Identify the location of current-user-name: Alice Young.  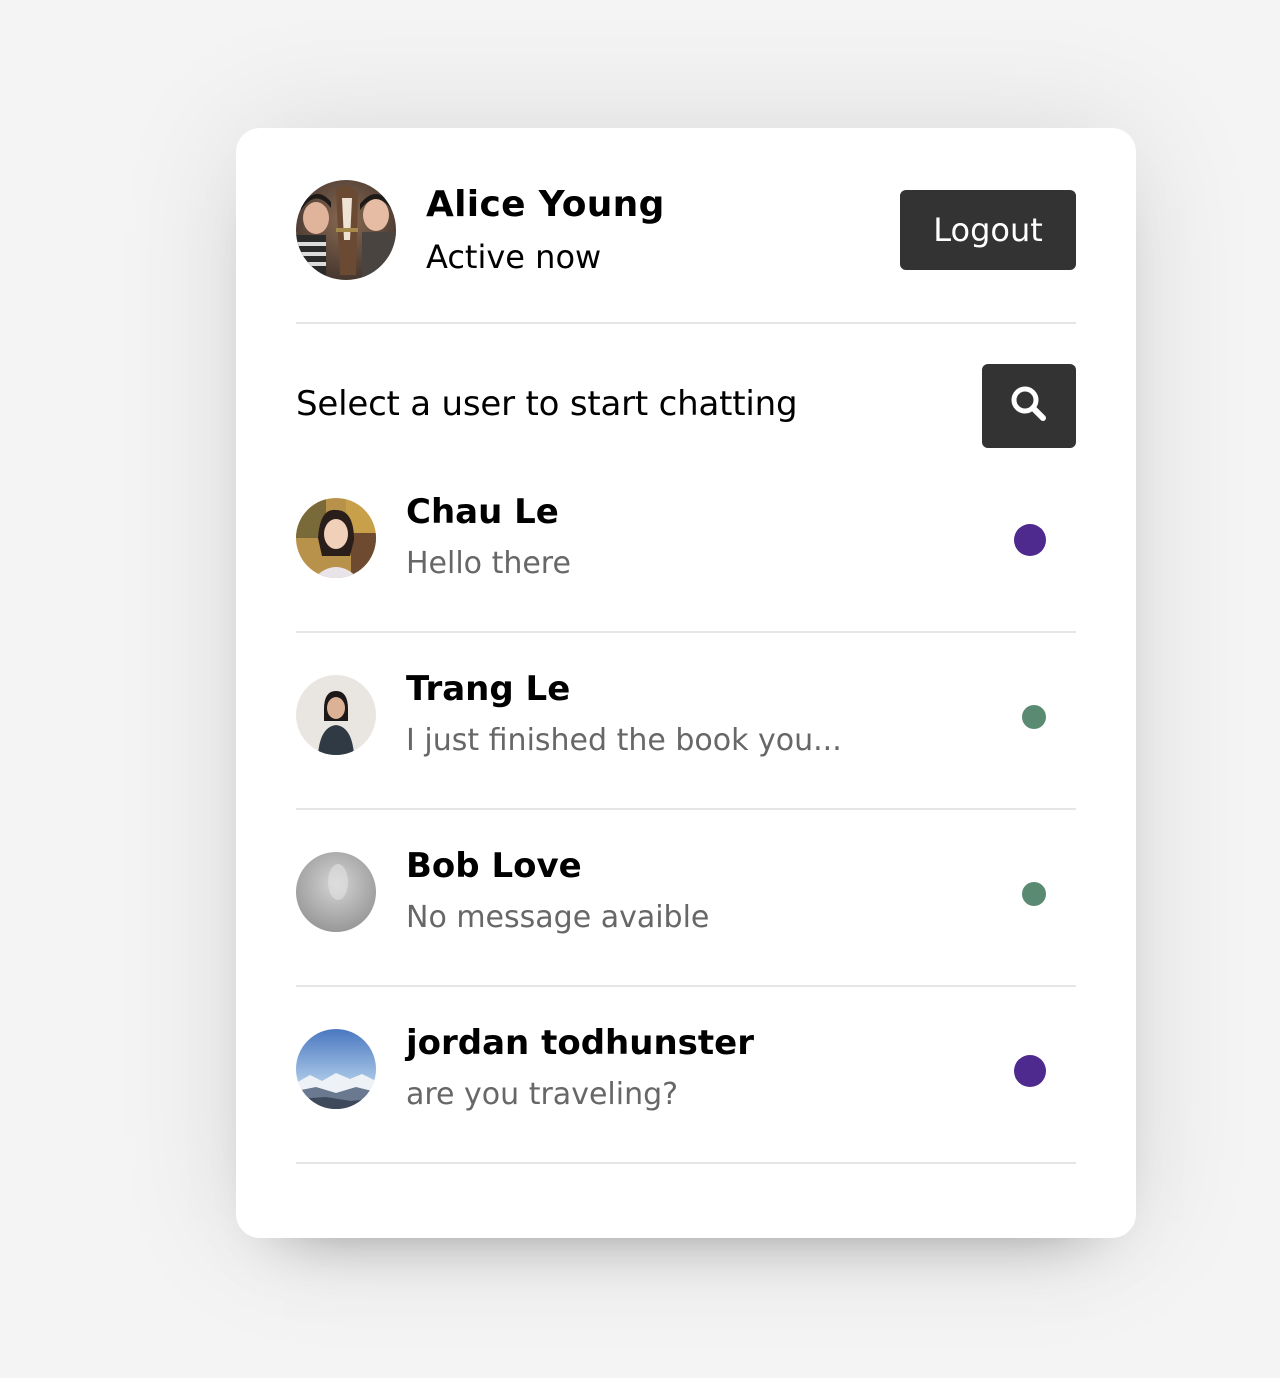
(545, 204).